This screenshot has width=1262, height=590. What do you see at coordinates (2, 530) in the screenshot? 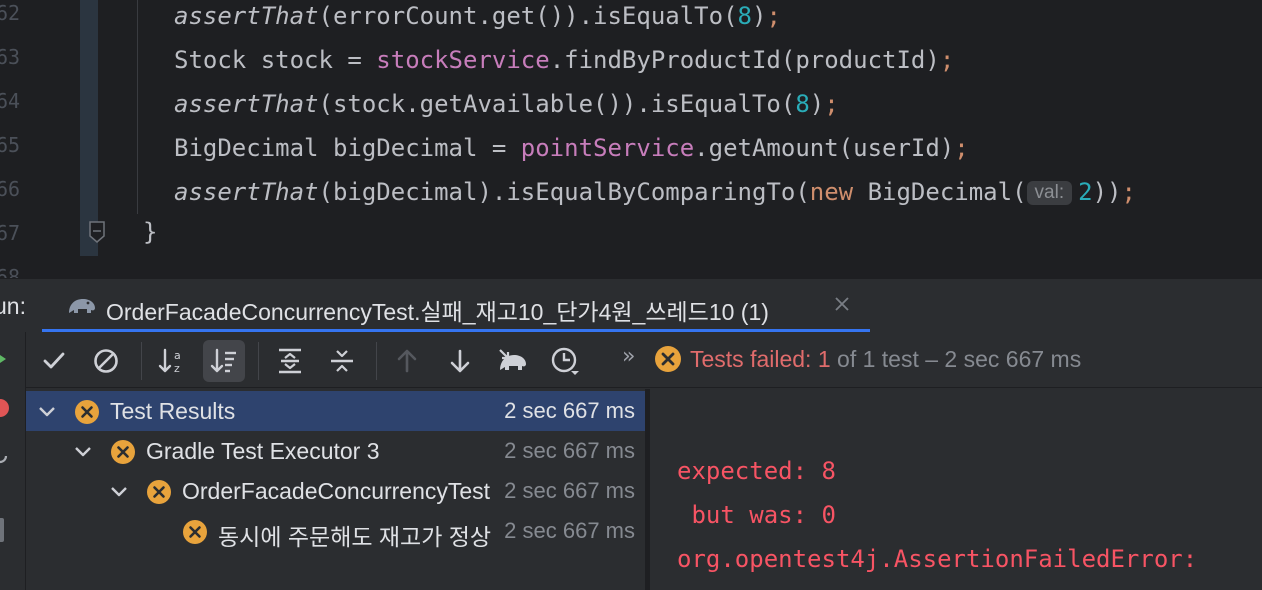
I see `layout-icon` at bounding box center [2, 530].